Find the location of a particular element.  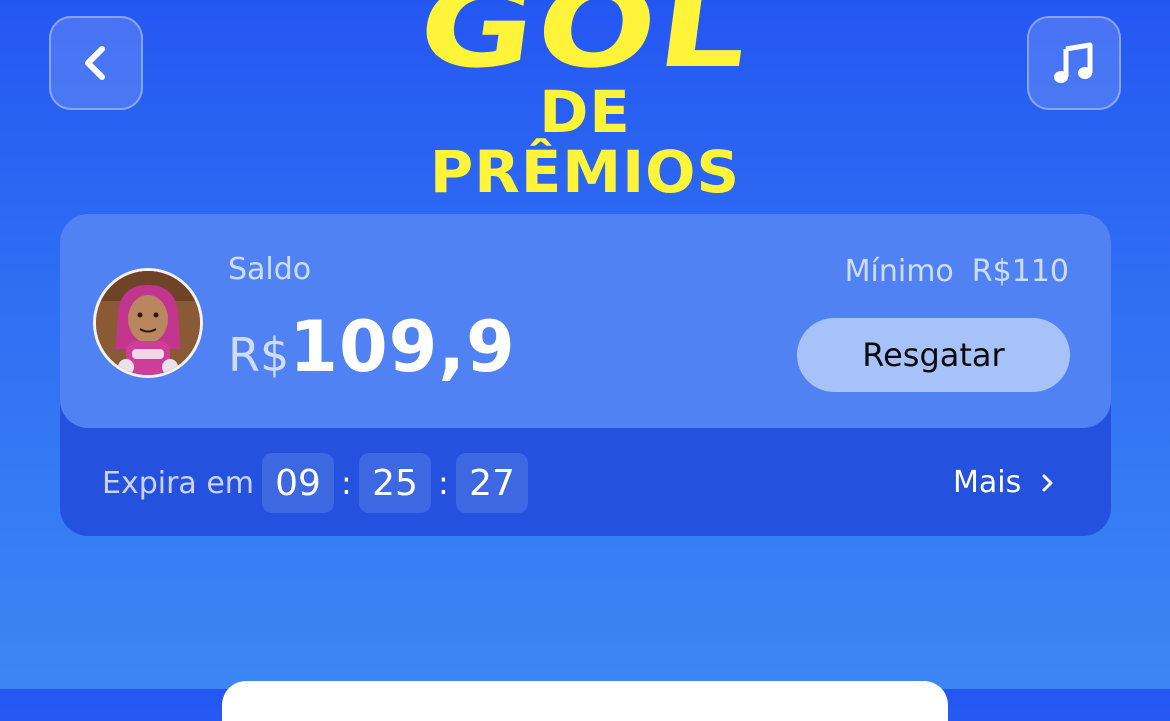

saldo-label: Saldo is located at coordinates (270, 269).